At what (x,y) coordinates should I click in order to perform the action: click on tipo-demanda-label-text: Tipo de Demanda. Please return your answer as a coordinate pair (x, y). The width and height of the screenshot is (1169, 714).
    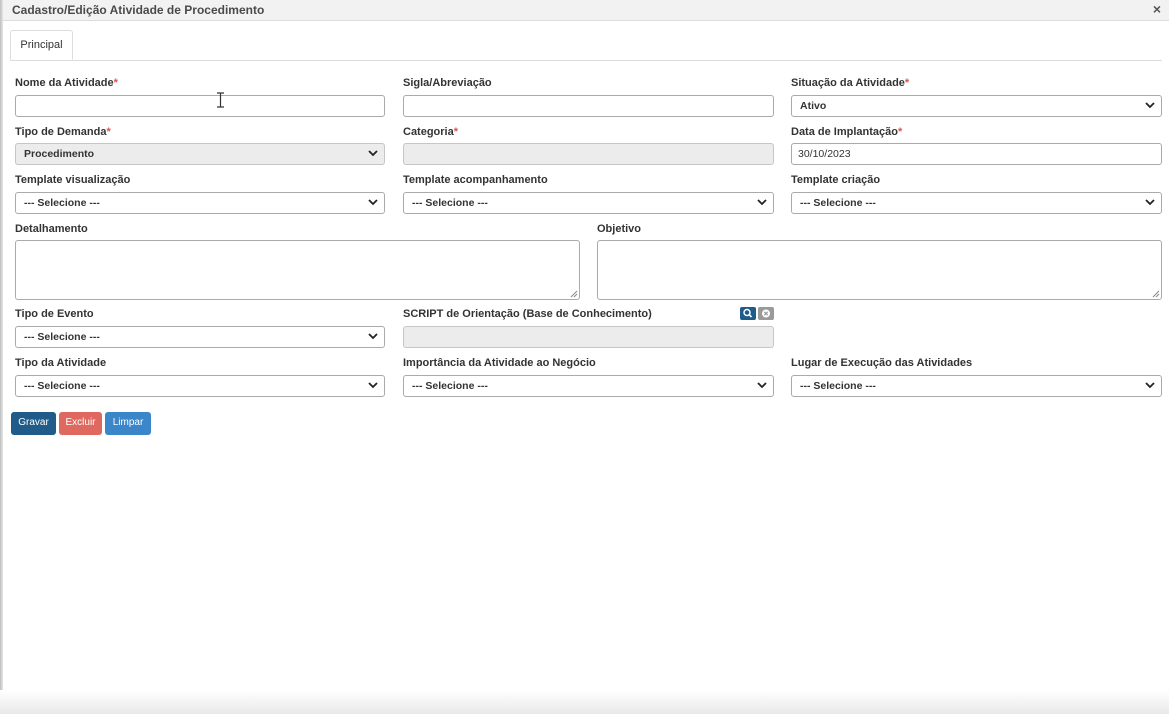
    Looking at the image, I should click on (61, 132).